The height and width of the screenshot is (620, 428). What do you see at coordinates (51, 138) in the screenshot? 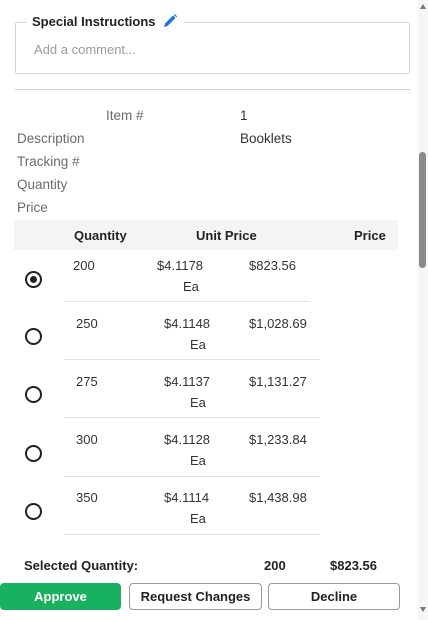
I see `description-label: Description` at bounding box center [51, 138].